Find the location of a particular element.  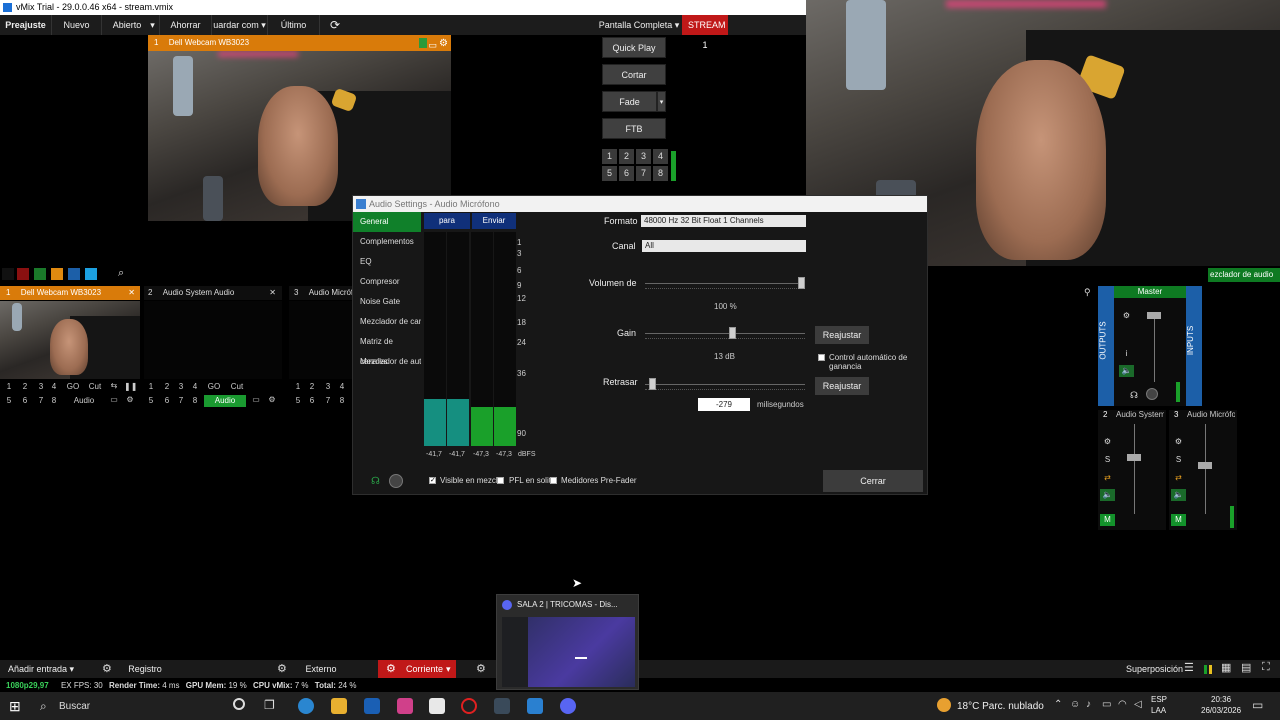

input-3-overlay-3: 3 is located at coordinates (328, 386).